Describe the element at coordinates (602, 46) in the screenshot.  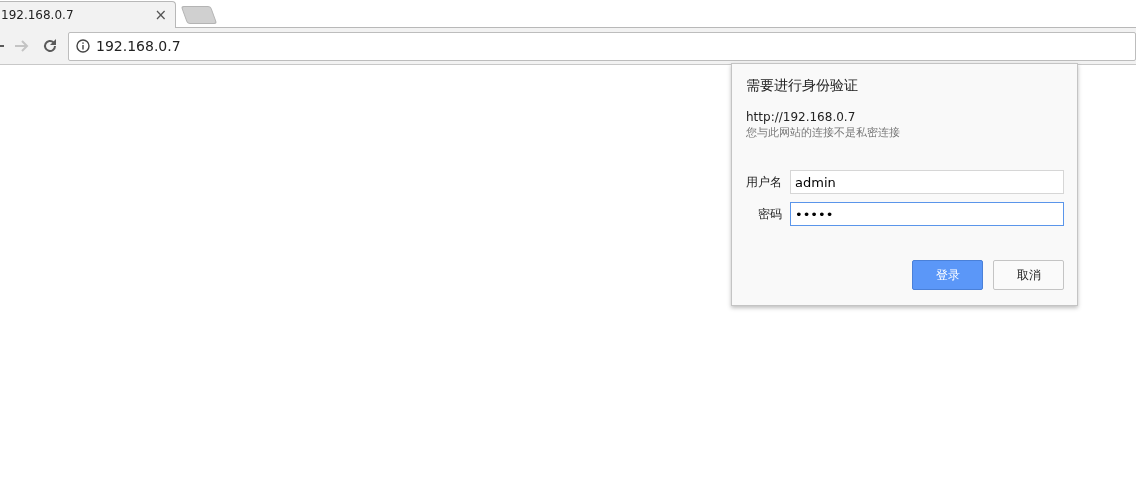
I see `address-bar: 192.168.0.7` at that location.